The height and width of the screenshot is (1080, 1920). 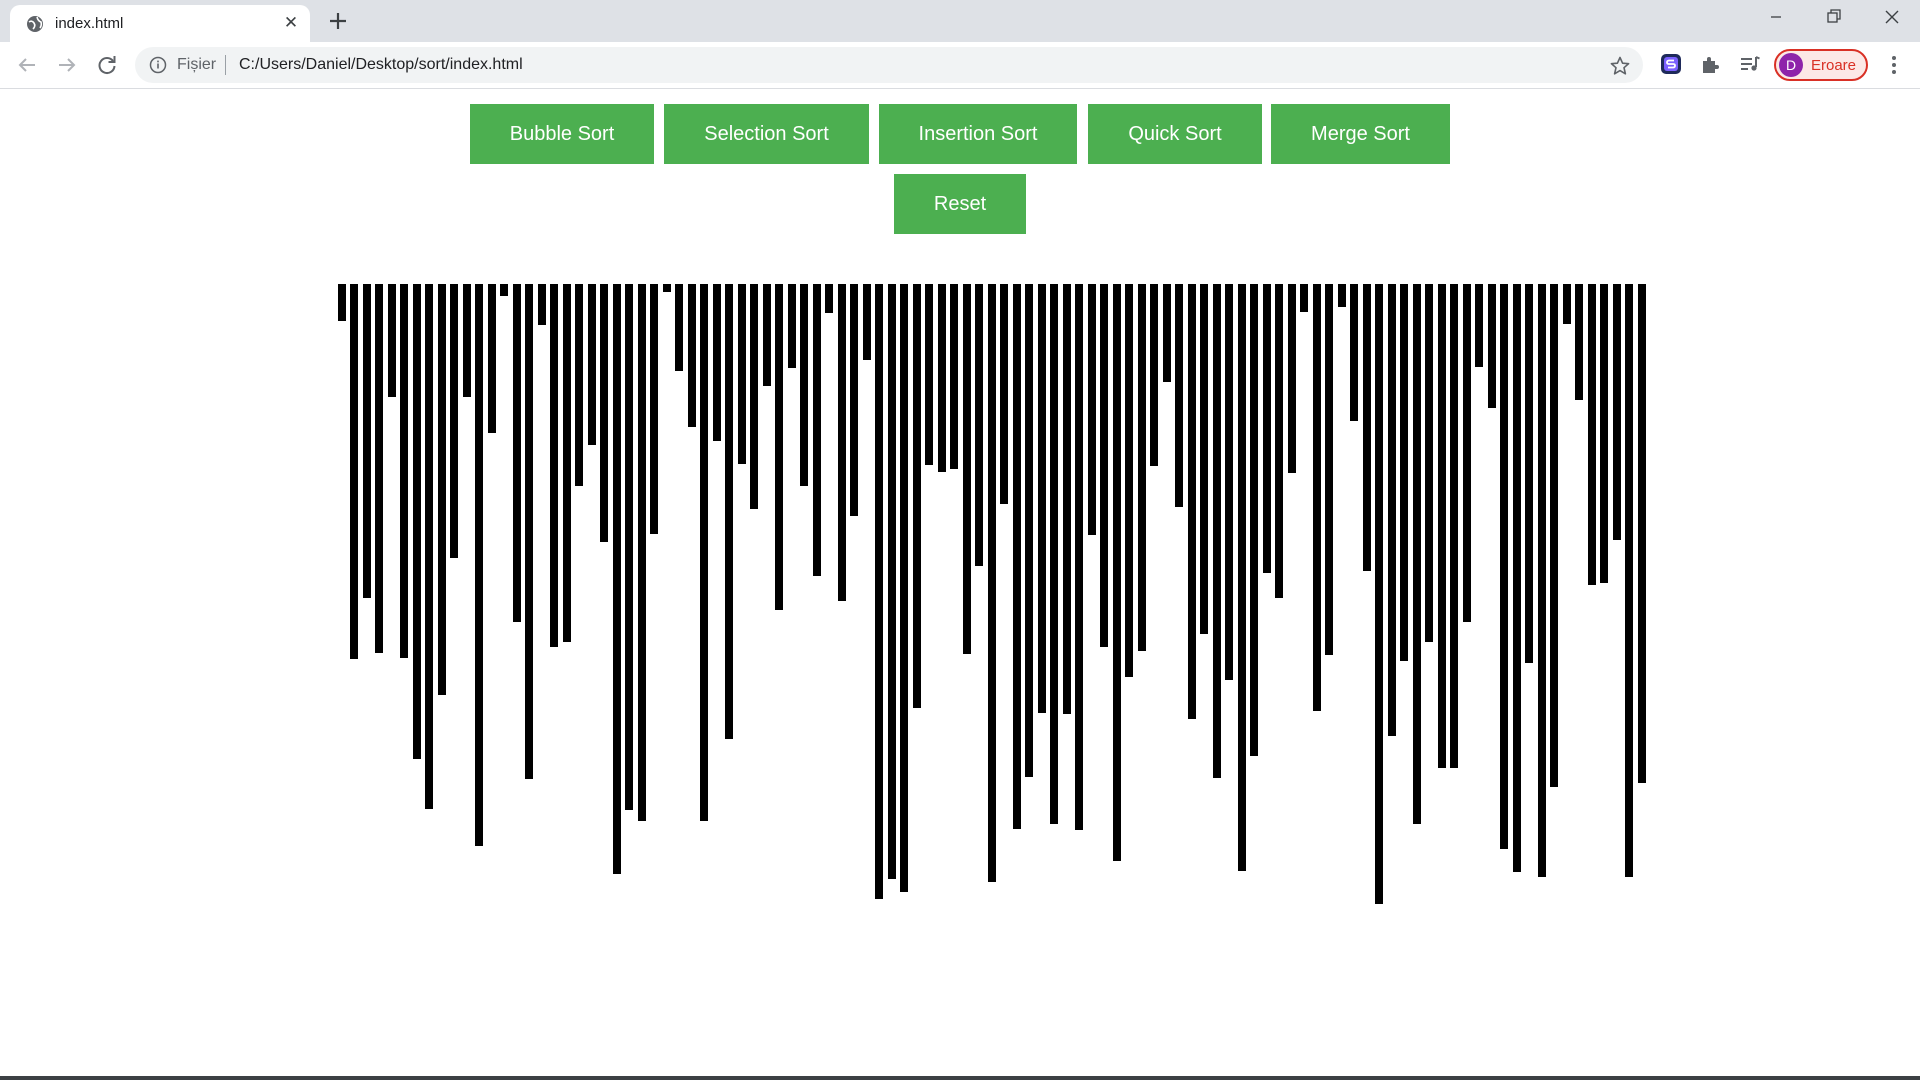 I want to click on quick-sort-button: Quick Sort, so click(x=1175, y=134).